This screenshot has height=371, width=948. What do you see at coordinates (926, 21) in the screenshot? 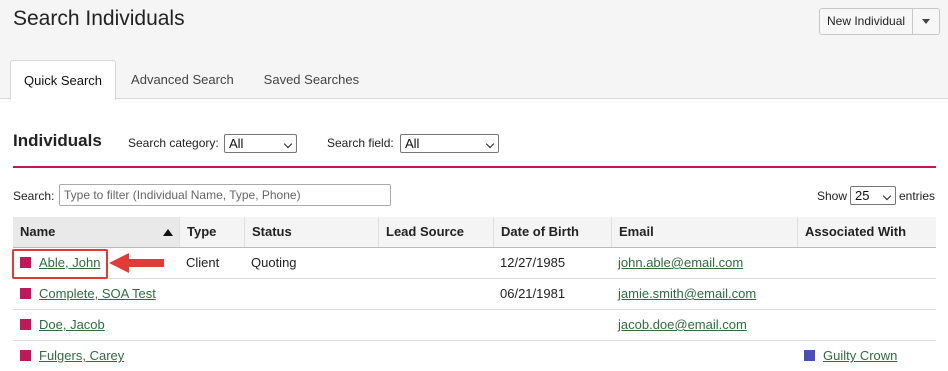
I see `chevron-down-icon` at bounding box center [926, 21].